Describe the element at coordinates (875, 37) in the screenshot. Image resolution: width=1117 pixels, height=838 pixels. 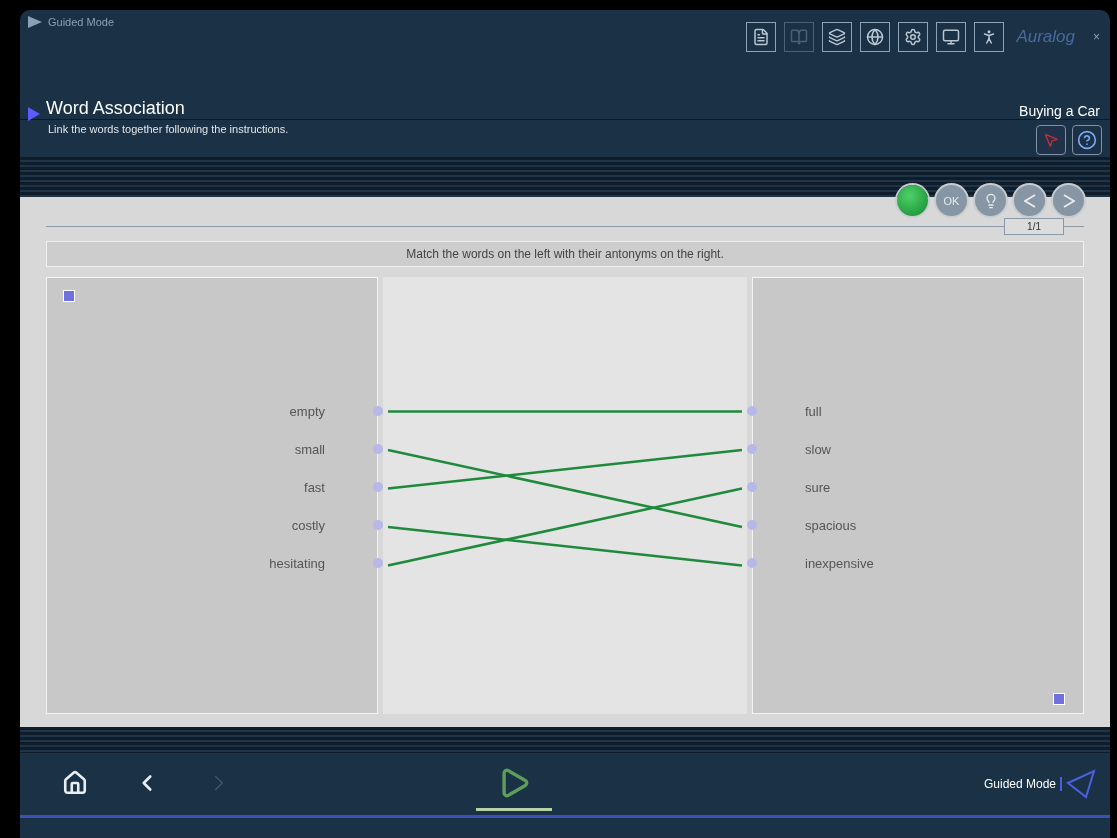
I see `globe-icon` at that location.